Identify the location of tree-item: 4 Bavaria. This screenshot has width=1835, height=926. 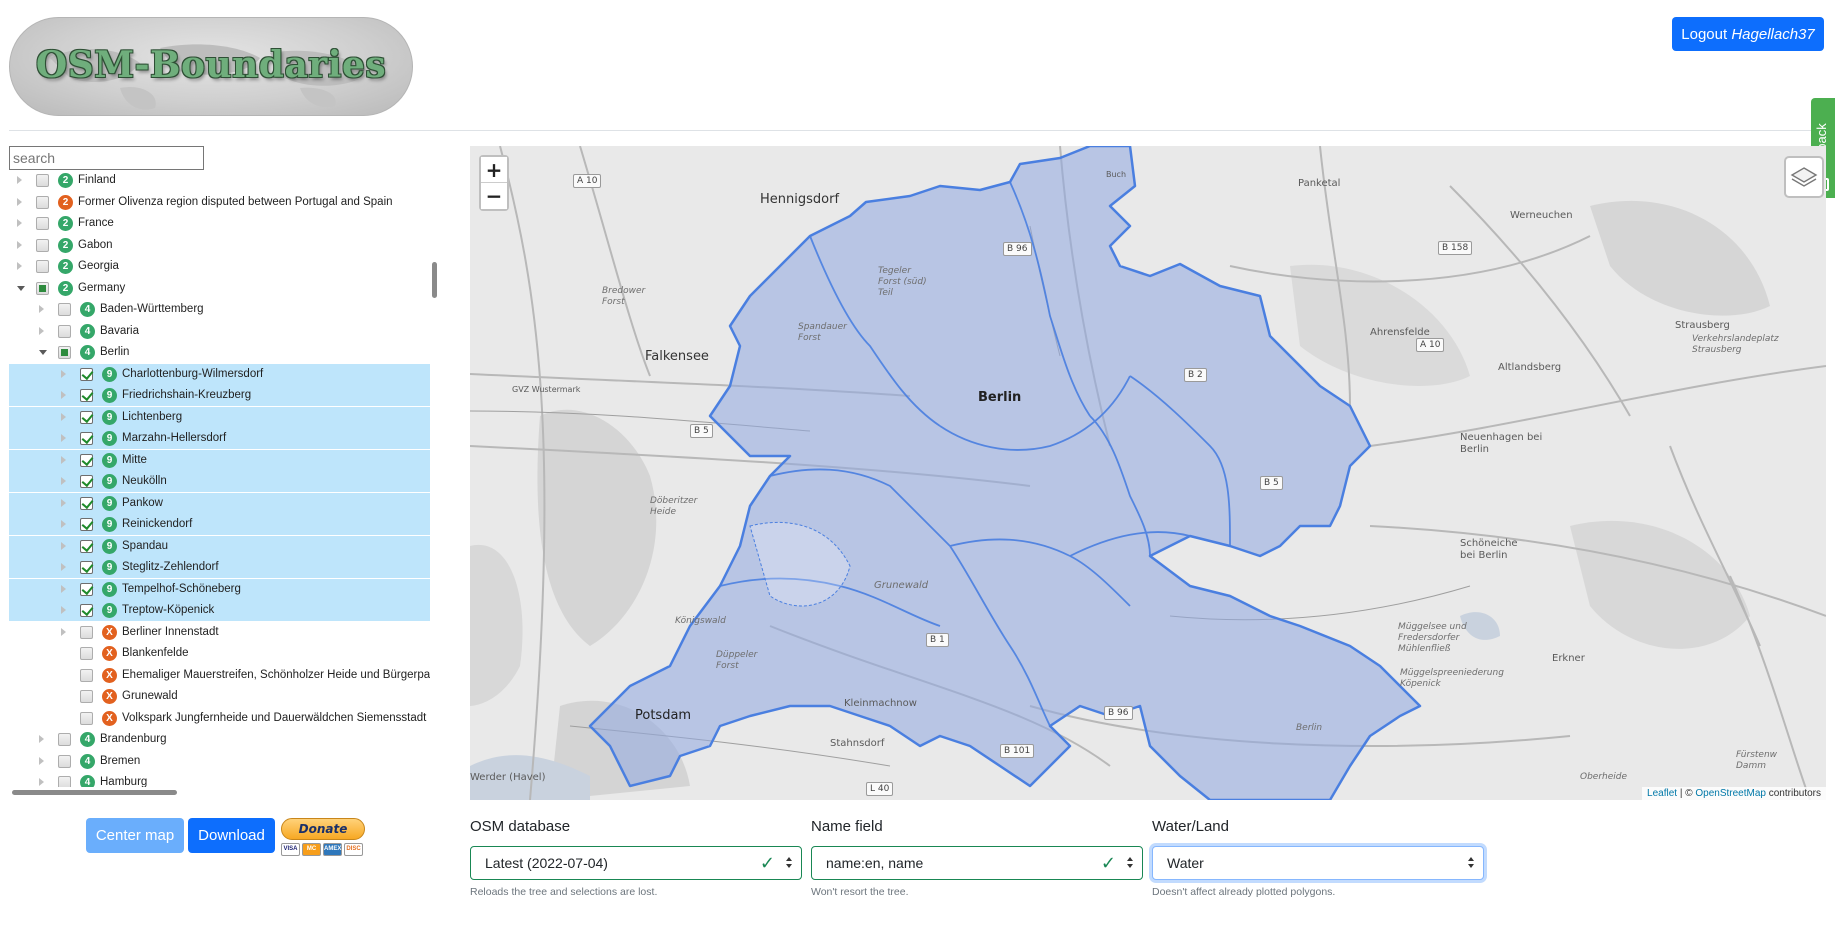
(219, 331).